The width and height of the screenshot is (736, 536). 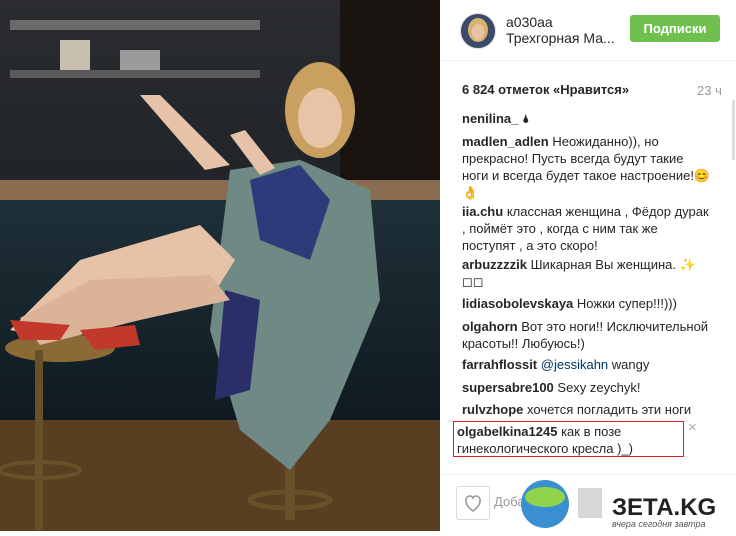 I want to click on comment-username: rulvzhope, so click(x=492, y=409).